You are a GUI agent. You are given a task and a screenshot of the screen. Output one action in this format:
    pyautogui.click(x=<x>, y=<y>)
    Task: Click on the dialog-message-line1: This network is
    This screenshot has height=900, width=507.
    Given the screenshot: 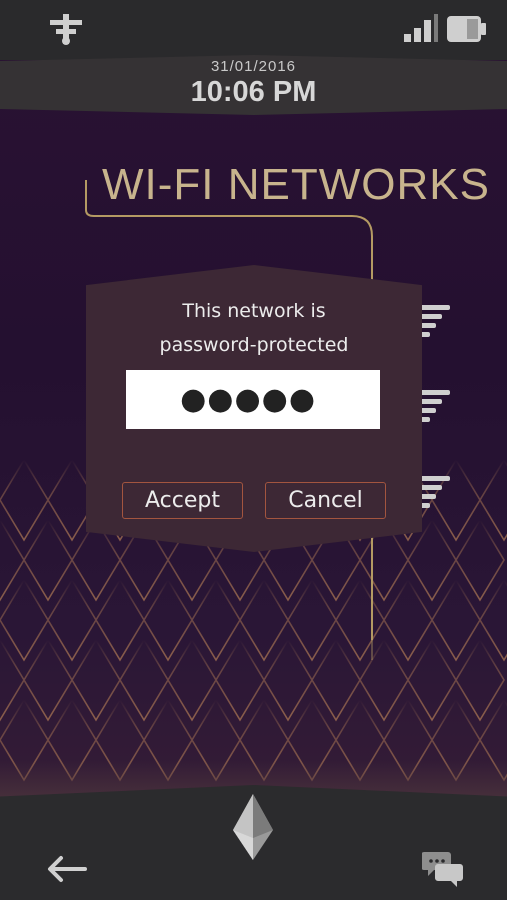 What is the action you would take?
    pyautogui.click(x=254, y=311)
    